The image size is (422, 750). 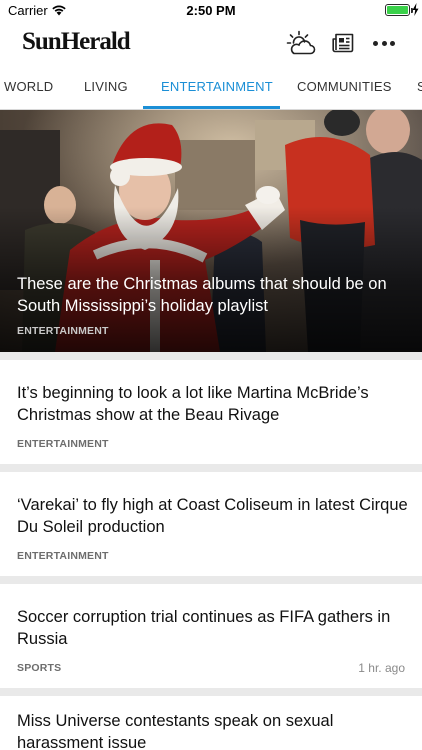 I want to click on app-header: SunHerald, so click(x=211, y=44).